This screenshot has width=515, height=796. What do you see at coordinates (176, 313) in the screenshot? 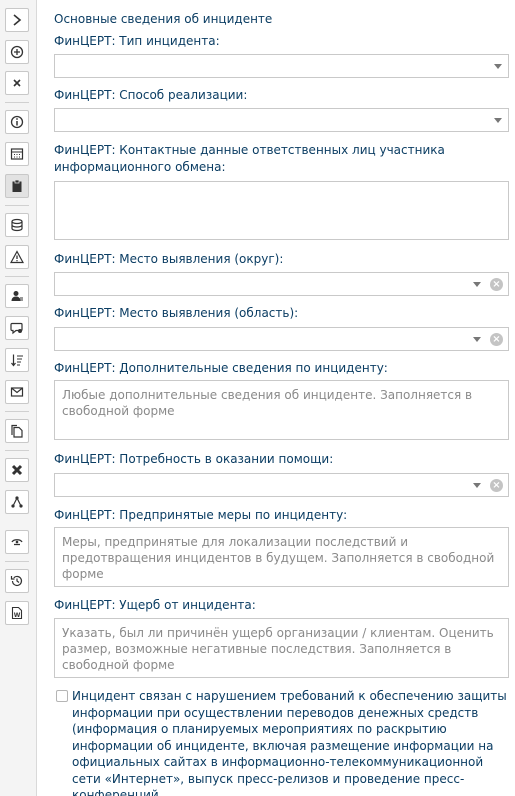
I see `location-region-label: ФинЦЕРТ: Место выявления (область):` at bounding box center [176, 313].